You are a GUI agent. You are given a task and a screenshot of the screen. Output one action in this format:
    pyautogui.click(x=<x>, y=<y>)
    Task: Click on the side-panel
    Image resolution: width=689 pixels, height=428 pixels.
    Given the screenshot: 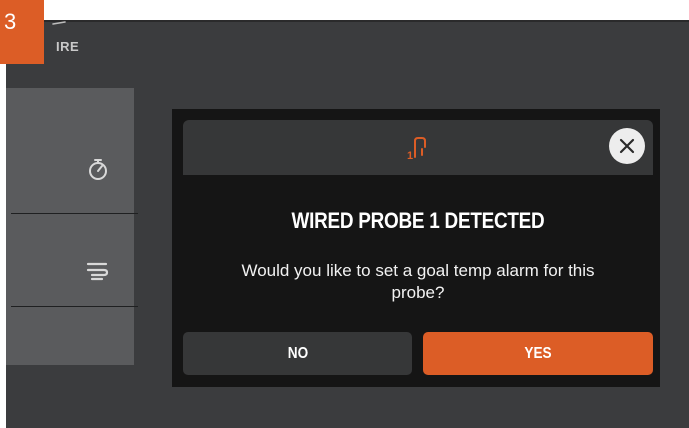 What is the action you would take?
    pyautogui.click(x=70, y=226)
    